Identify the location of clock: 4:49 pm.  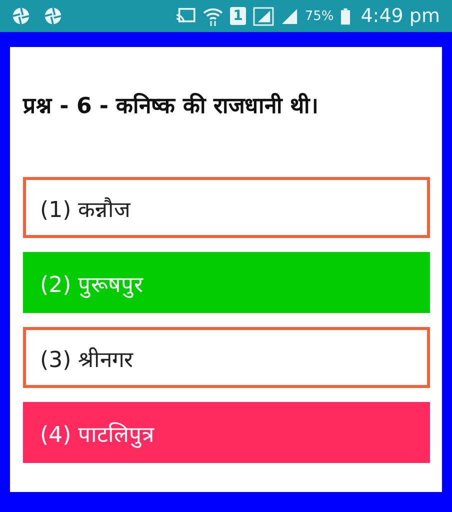
(400, 16).